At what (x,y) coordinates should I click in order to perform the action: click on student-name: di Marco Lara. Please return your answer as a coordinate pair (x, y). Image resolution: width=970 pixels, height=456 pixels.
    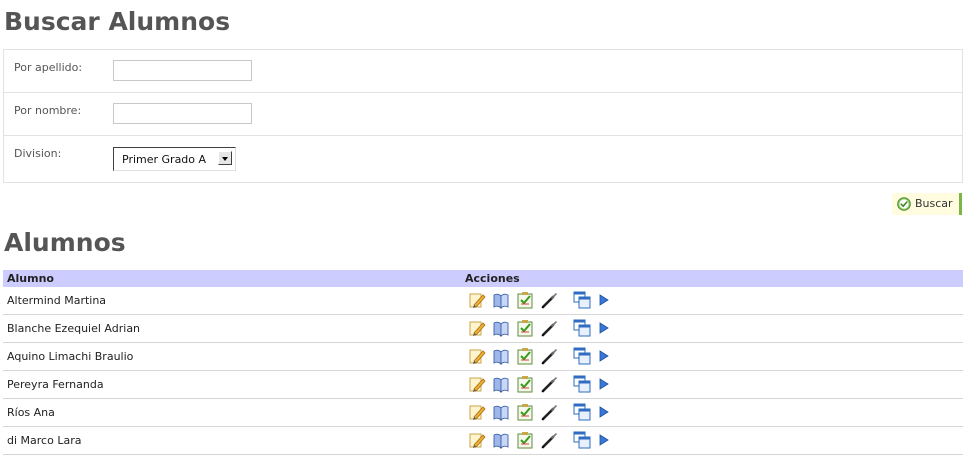
    Looking at the image, I should click on (44, 440).